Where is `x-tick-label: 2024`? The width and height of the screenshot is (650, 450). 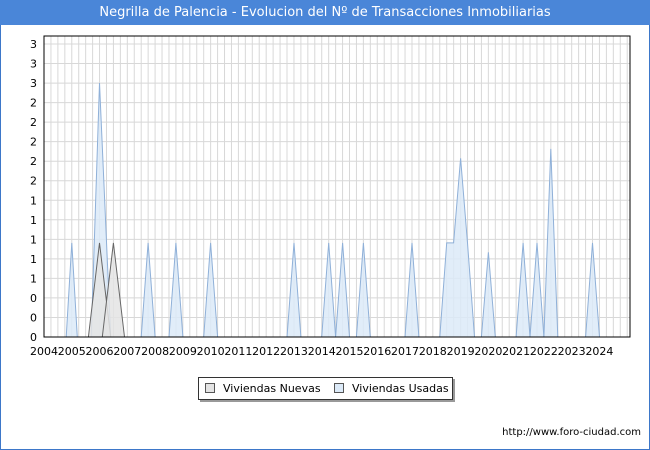
x-tick-label: 2024 is located at coordinates (599, 351).